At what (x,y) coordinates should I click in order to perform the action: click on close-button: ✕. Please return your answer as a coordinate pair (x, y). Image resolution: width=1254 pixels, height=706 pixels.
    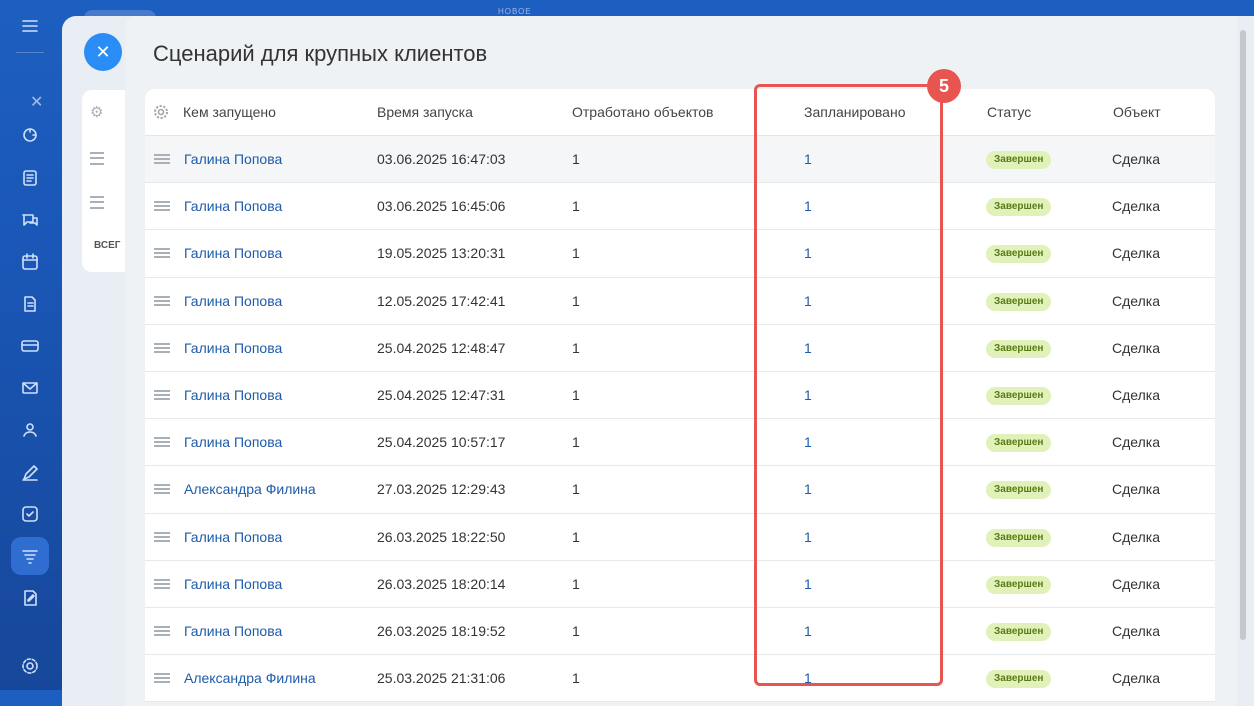
    Looking at the image, I should click on (103, 52).